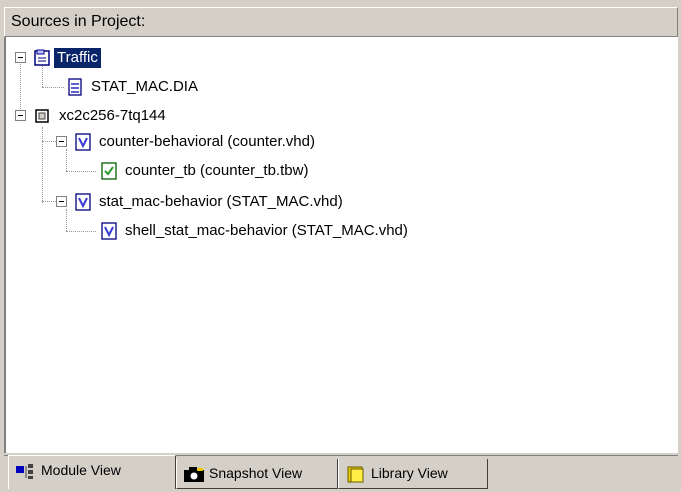  I want to click on tree-node-stat-mac-behavior: stat_mac-behavior (STAT_MAC.vhd), so click(221, 202).